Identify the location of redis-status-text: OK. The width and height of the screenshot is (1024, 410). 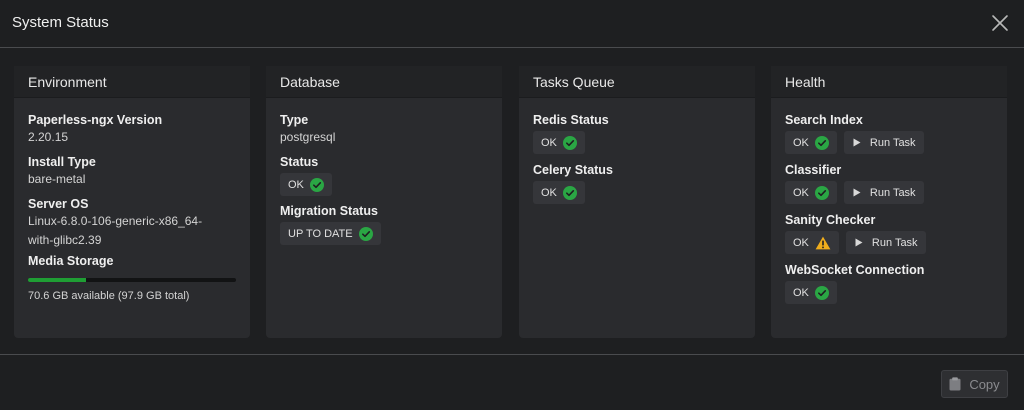
(549, 142).